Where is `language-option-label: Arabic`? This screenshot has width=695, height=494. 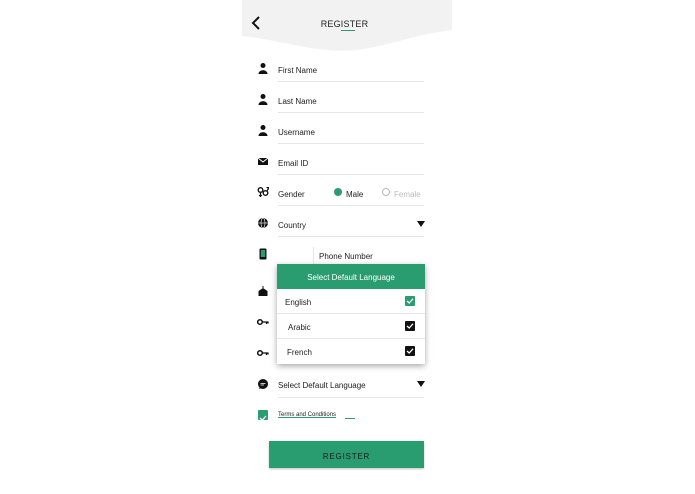
language-option-label: Arabic is located at coordinates (299, 327).